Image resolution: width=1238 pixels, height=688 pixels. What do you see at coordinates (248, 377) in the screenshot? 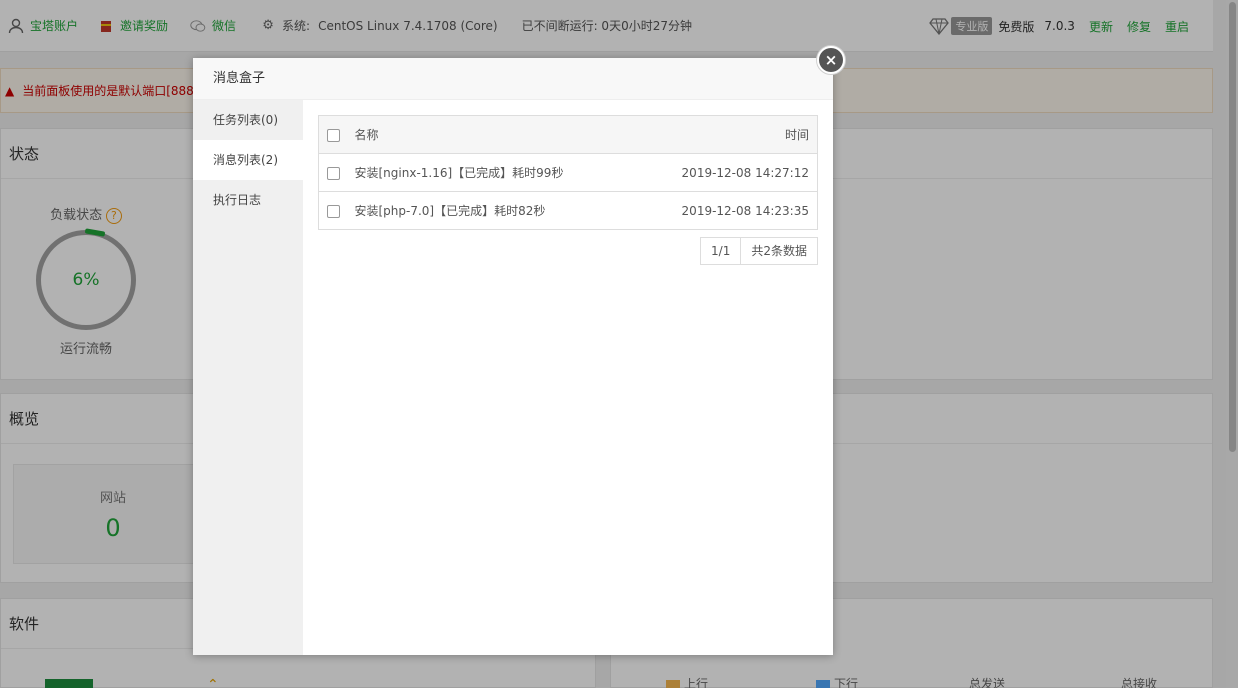
I see `dialog-sidebar: 任务列表(0) 消息列表(2) 执行日志` at bounding box center [248, 377].